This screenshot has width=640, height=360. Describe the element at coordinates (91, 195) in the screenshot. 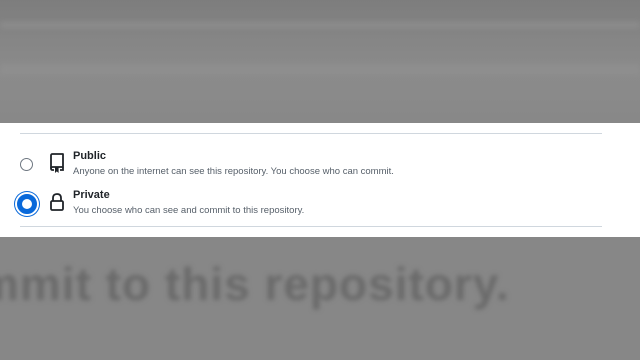

I see `private-title: Private` at that location.